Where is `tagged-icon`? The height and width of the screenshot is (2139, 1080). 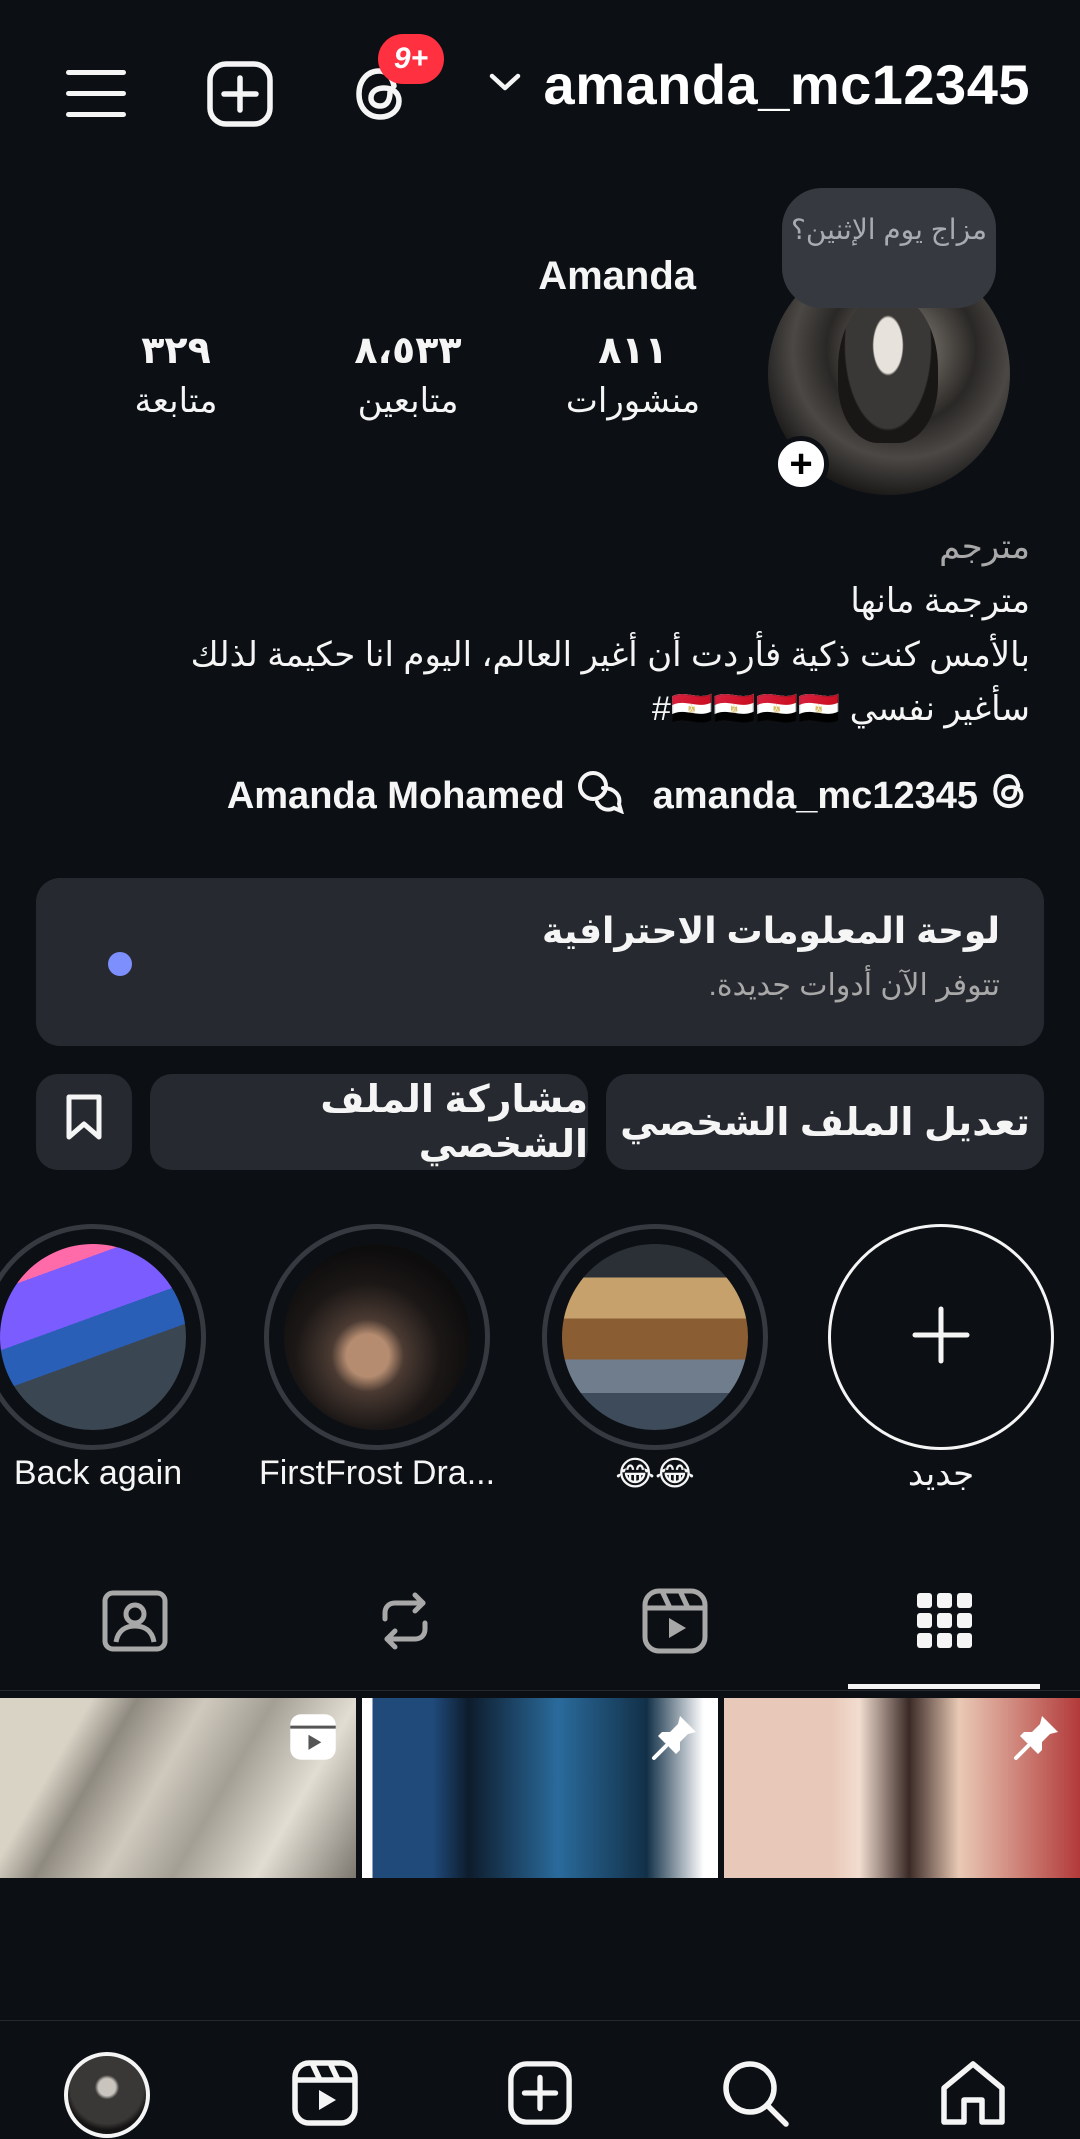 tagged-icon is located at coordinates (135, 1623).